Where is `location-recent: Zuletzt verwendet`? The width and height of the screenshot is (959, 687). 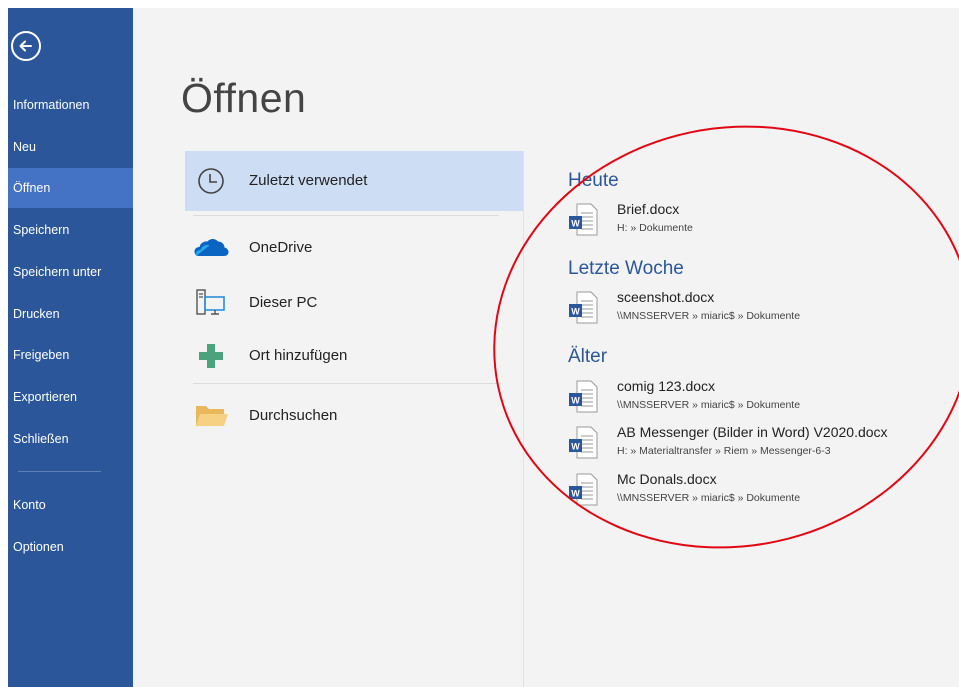 location-recent: Zuletzt verwendet is located at coordinates (354, 181).